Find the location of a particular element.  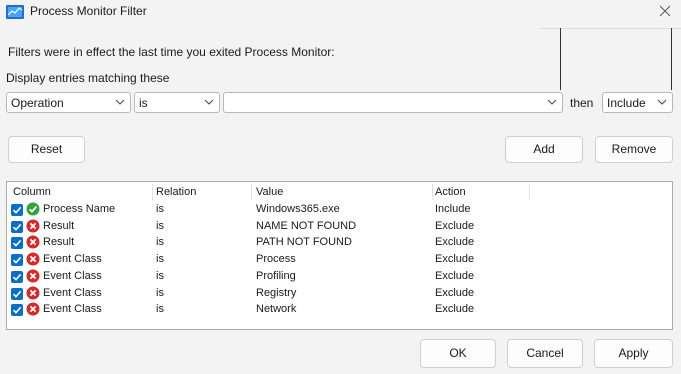

cell-value: NAME NOT FOUND is located at coordinates (306, 225).